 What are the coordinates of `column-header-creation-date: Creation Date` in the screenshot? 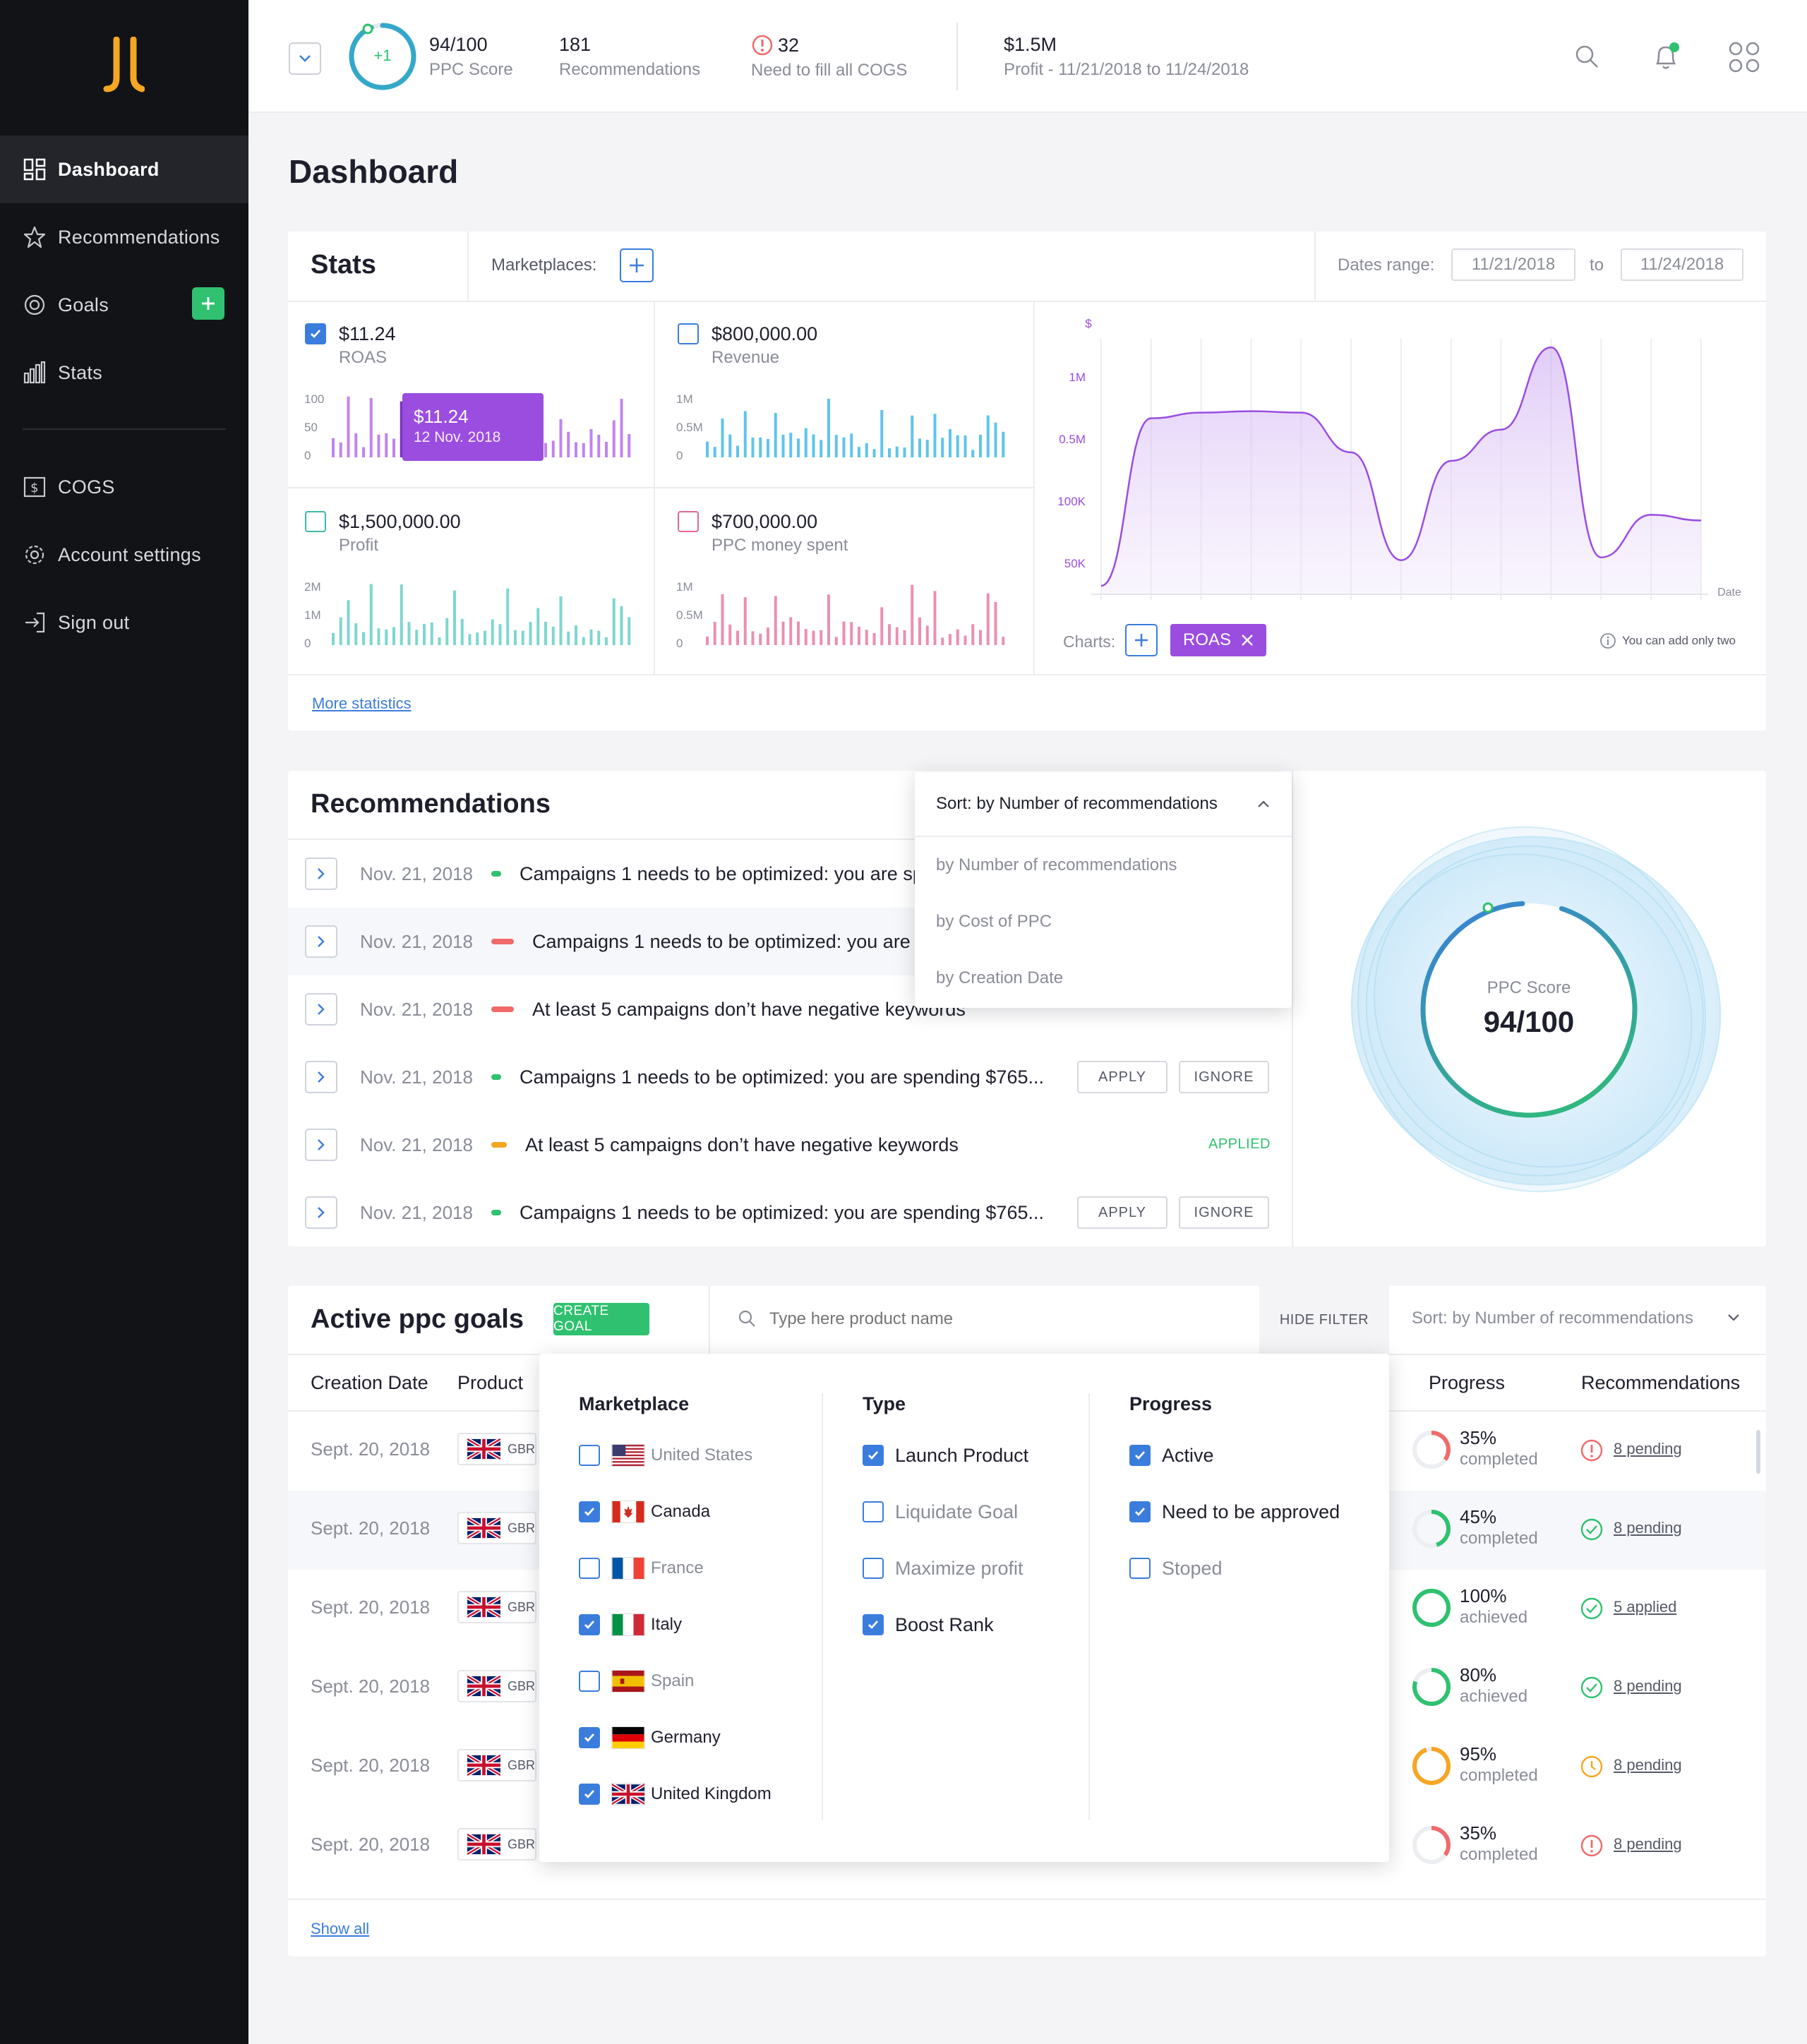 It's located at (369, 1383).